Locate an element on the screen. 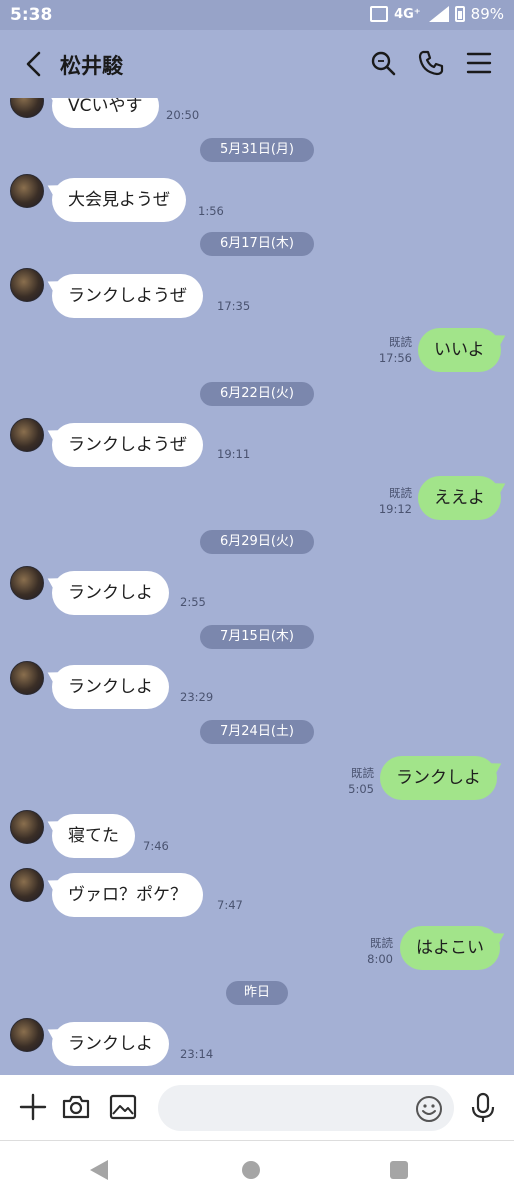  microphone-icon is located at coordinates (483, 1108).